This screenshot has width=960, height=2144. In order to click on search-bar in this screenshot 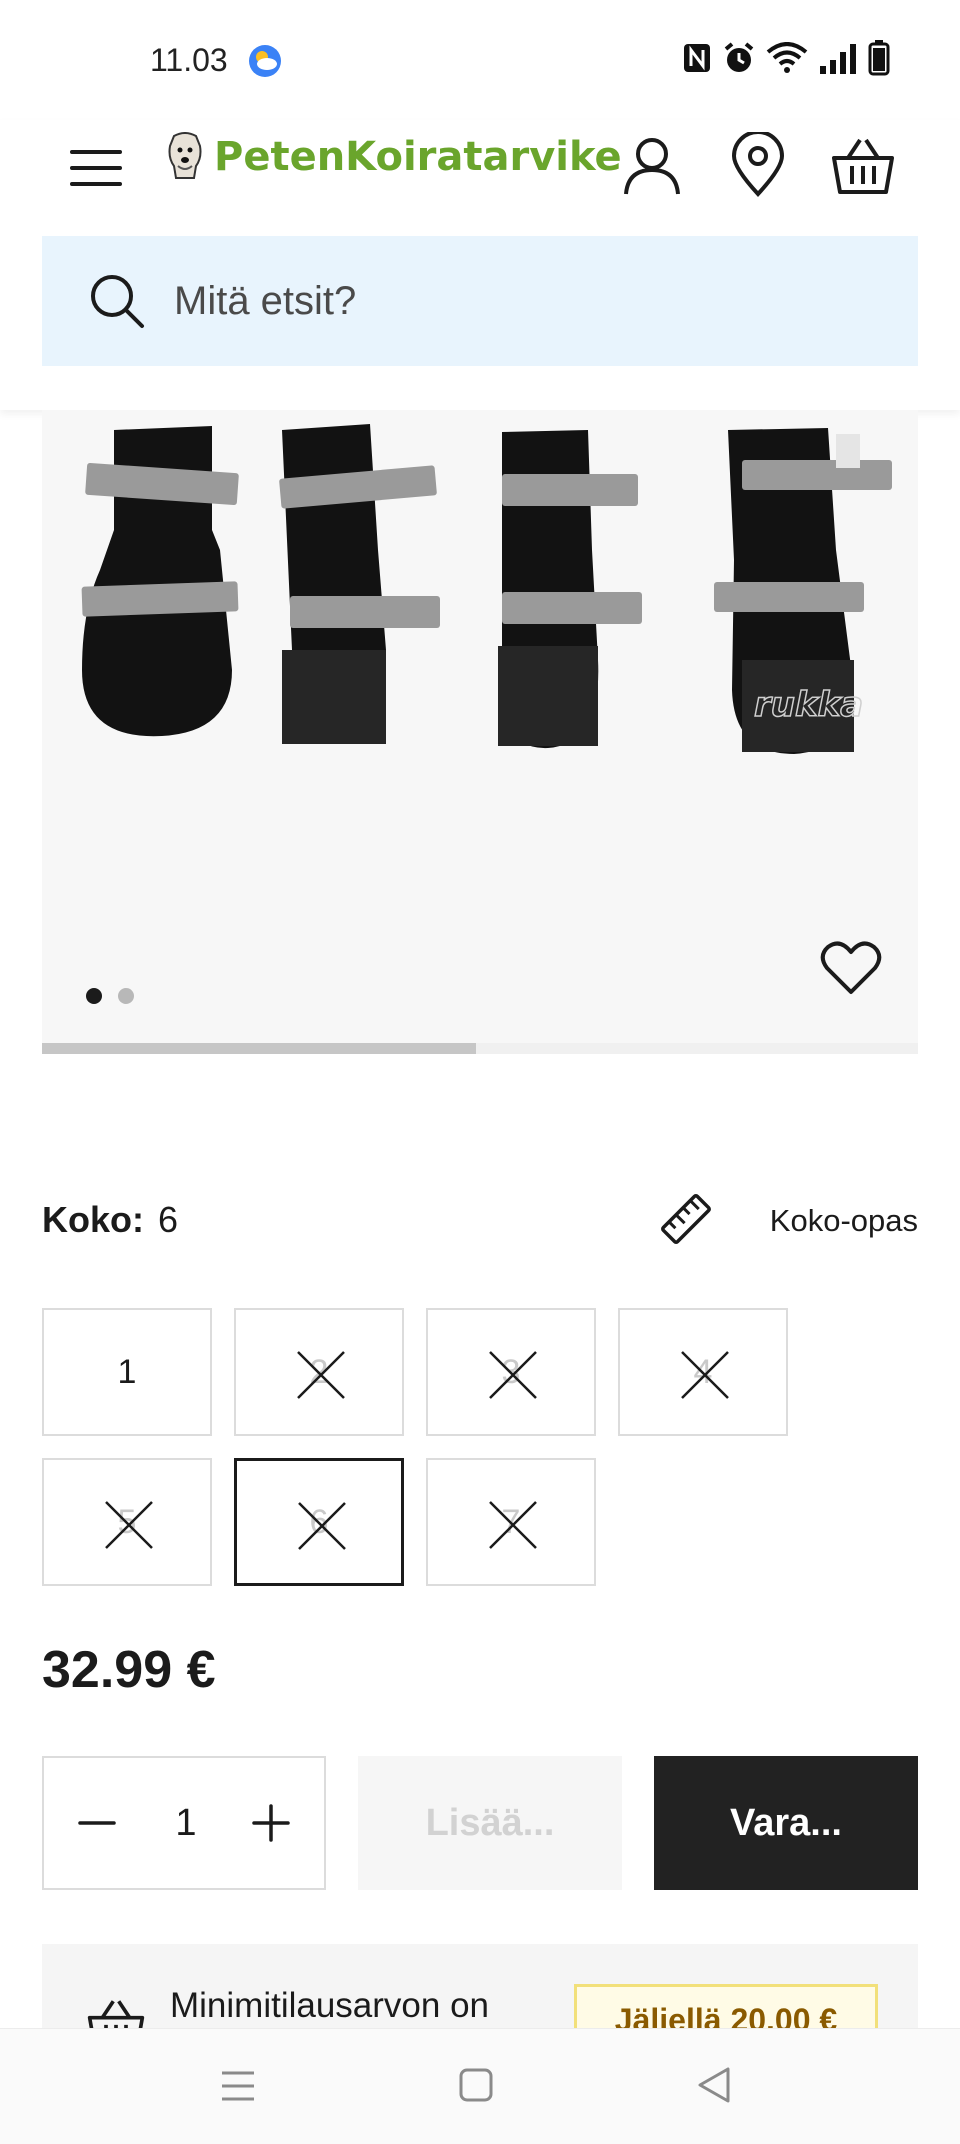, I will do `click(480, 301)`.